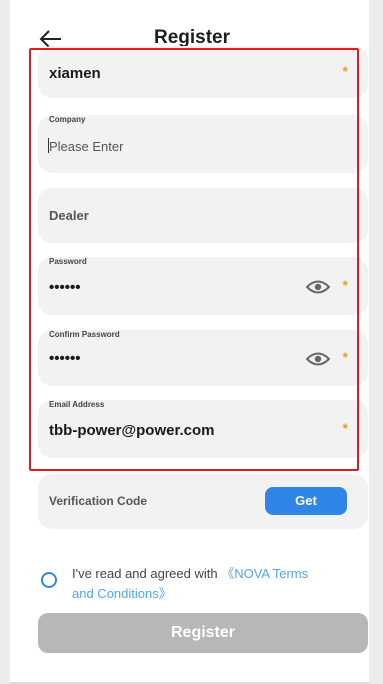 The height and width of the screenshot is (684, 383). Describe the element at coordinates (306, 501) in the screenshot. I see `get-code-button: Get` at that location.